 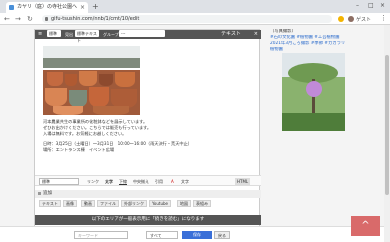 What do you see at coordinates (95, 19) in the screenshot?
I see `url-text: gifu-tsushin.com/nnb/1/cmt/10/edit` at bounding box center [95, 19].